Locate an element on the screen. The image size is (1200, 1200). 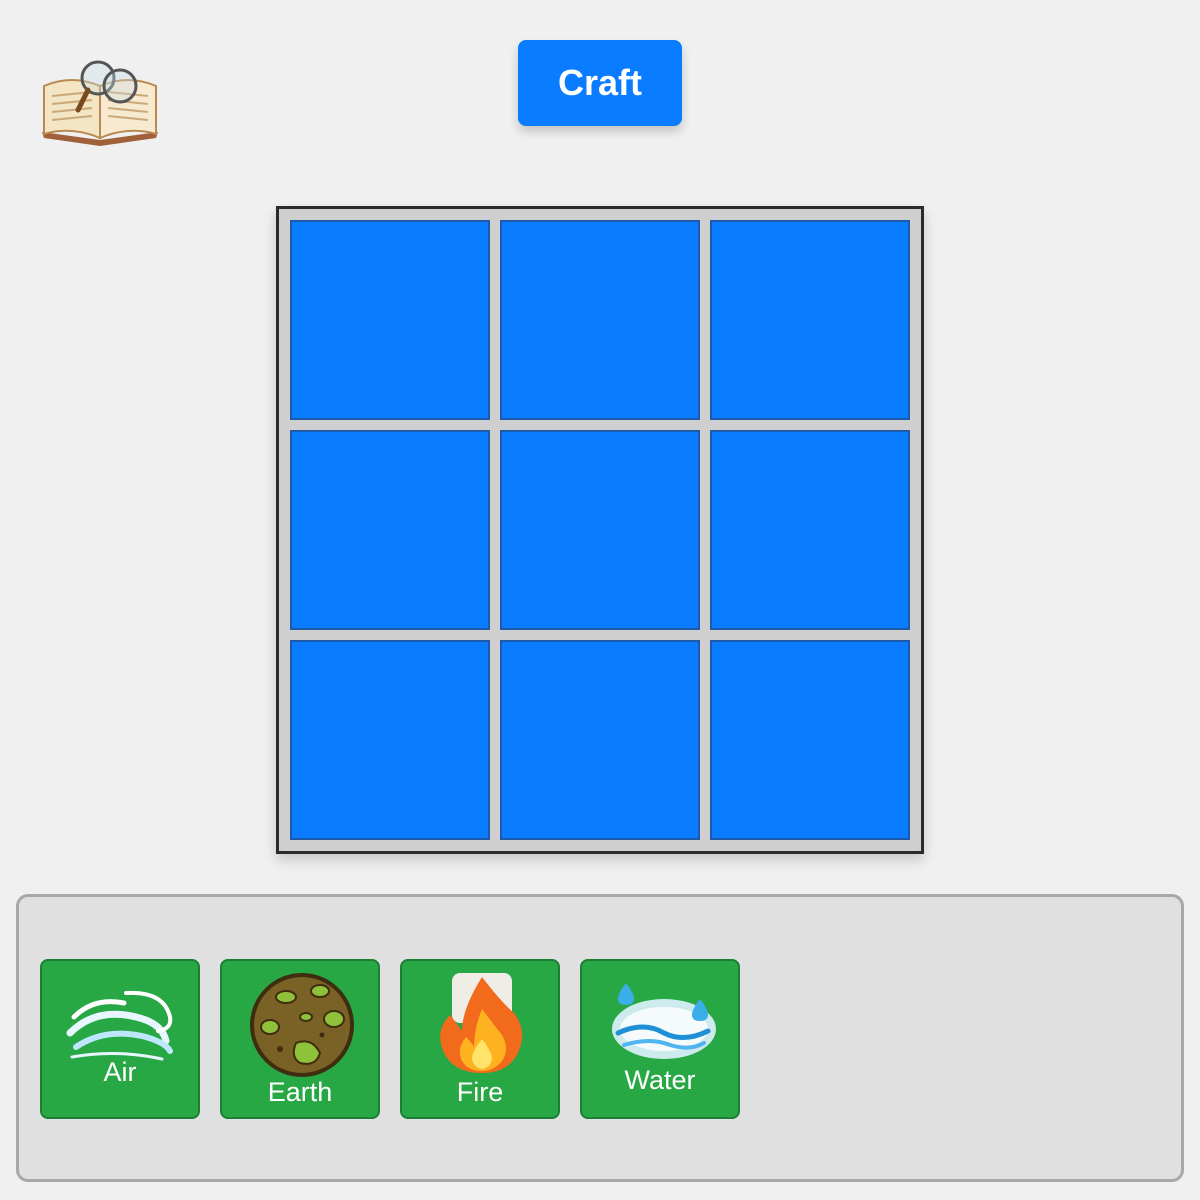
inventory-item-label: Water is located at coordinates (660, 1080).